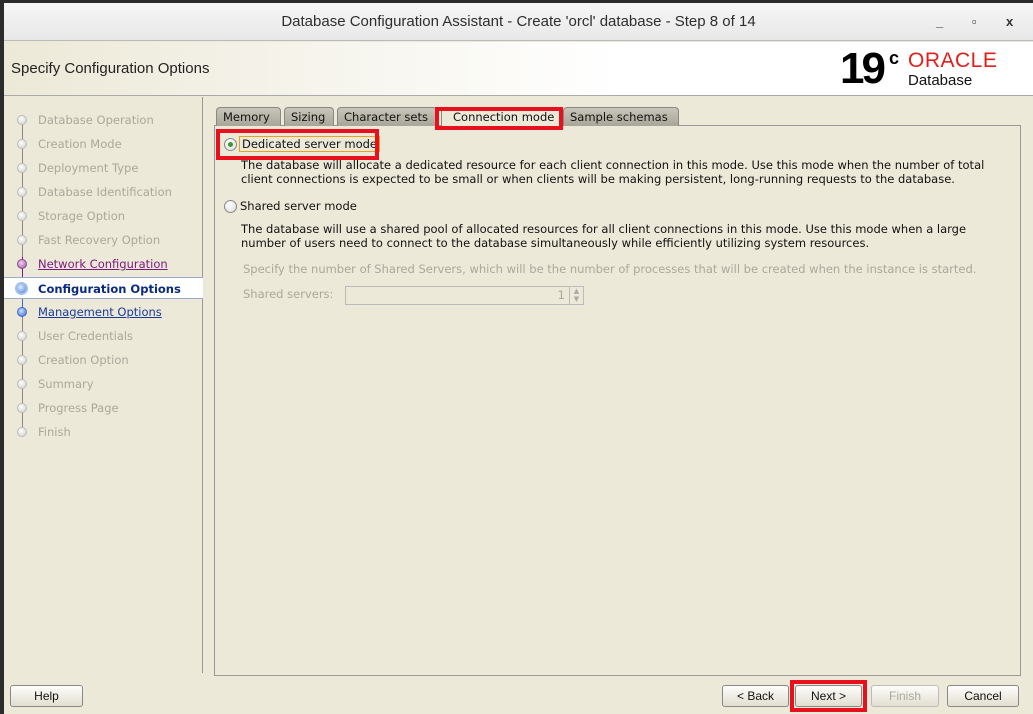 The height and width of the screenshot is (714, 1033). Describe the element at coordinates (230, 144) in the screenshot. I see `dedicated-server-radio` at that location.